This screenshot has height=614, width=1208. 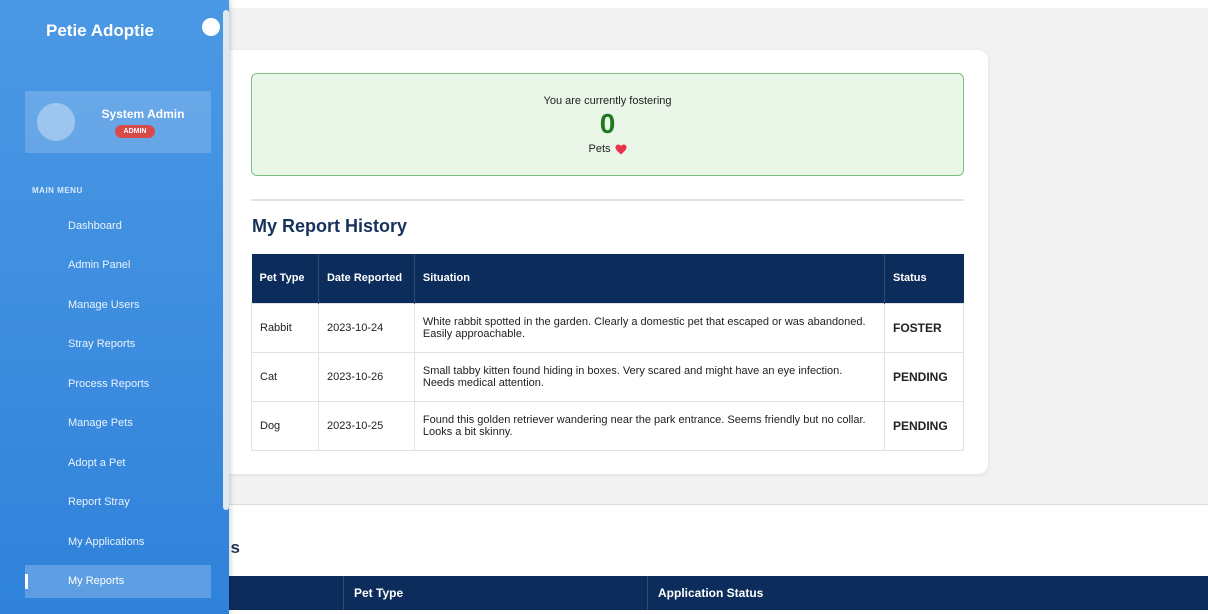 I want to click on column-header-situation: Situation, so click(x=650, y=278).